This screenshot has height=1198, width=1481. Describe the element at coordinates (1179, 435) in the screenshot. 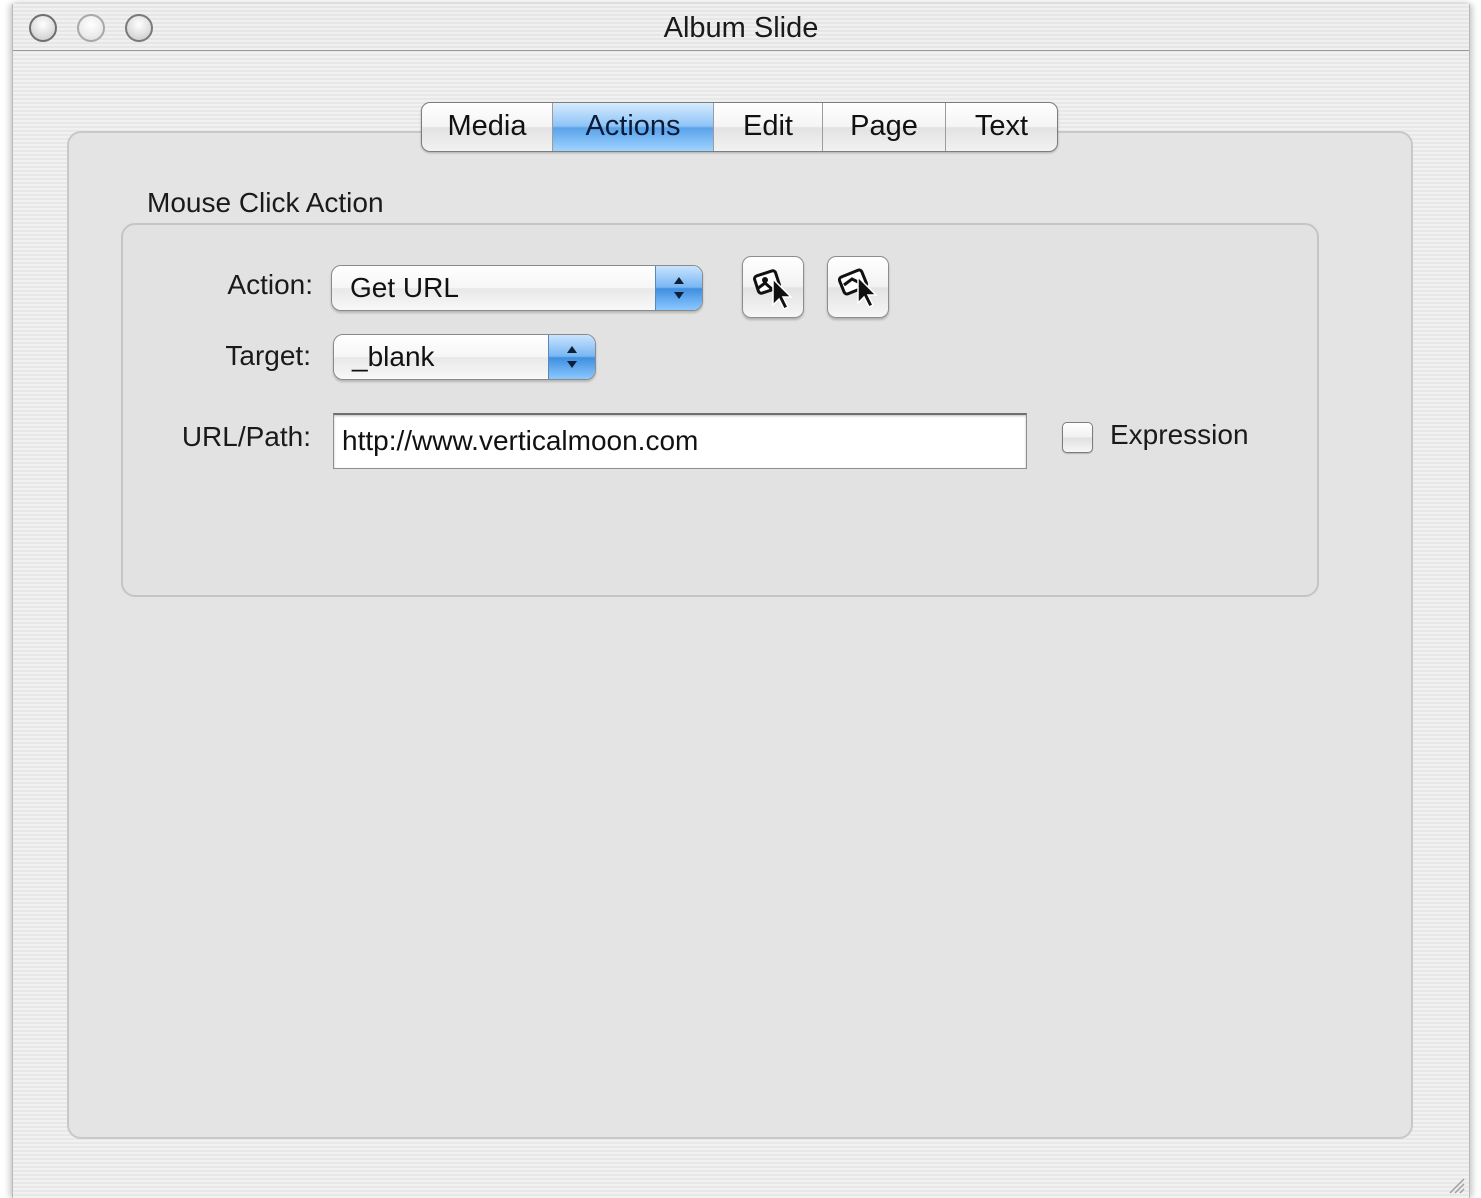

I see `expression-label: Expression` at that location.